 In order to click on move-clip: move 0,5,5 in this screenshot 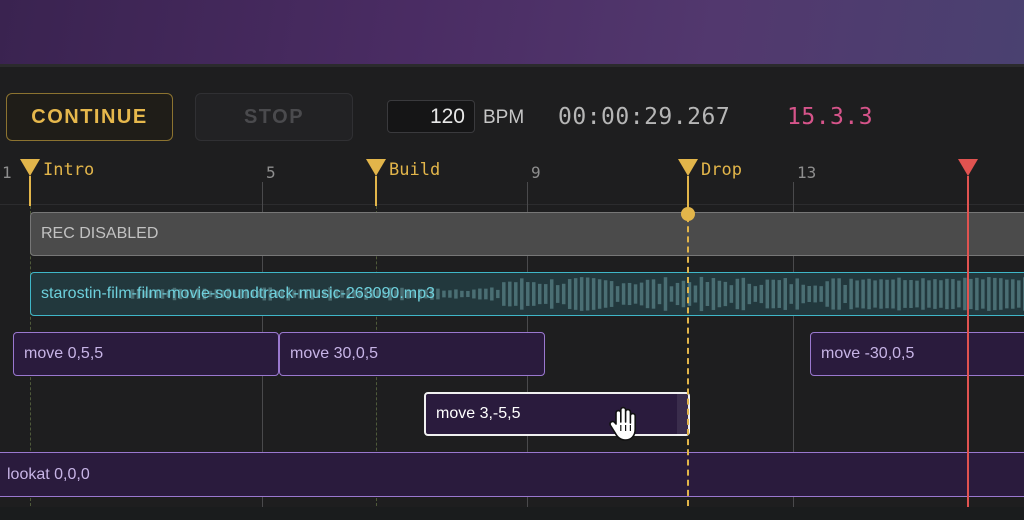, I will do `click(146, 354)`.